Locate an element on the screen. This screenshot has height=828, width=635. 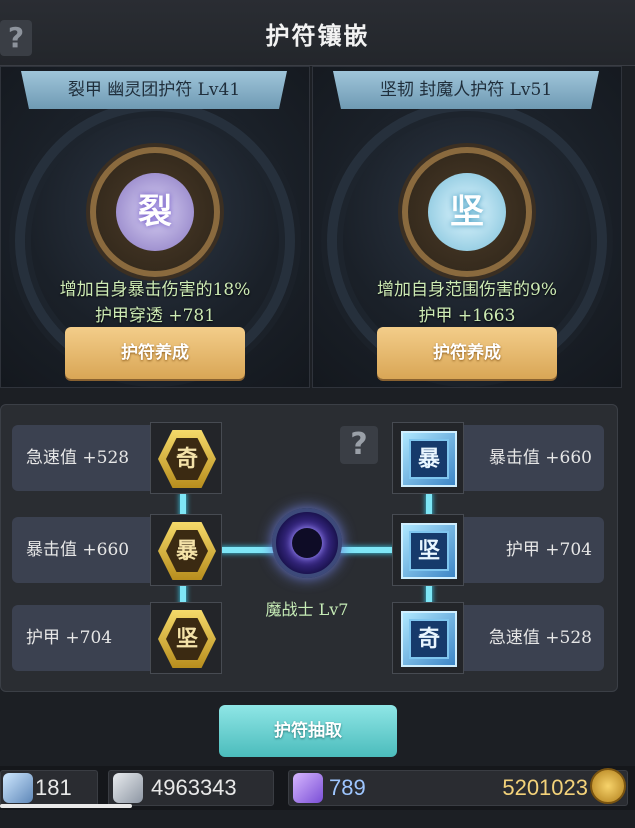
amulet-medal-left: 裂 is located at coordinates (155, 212).